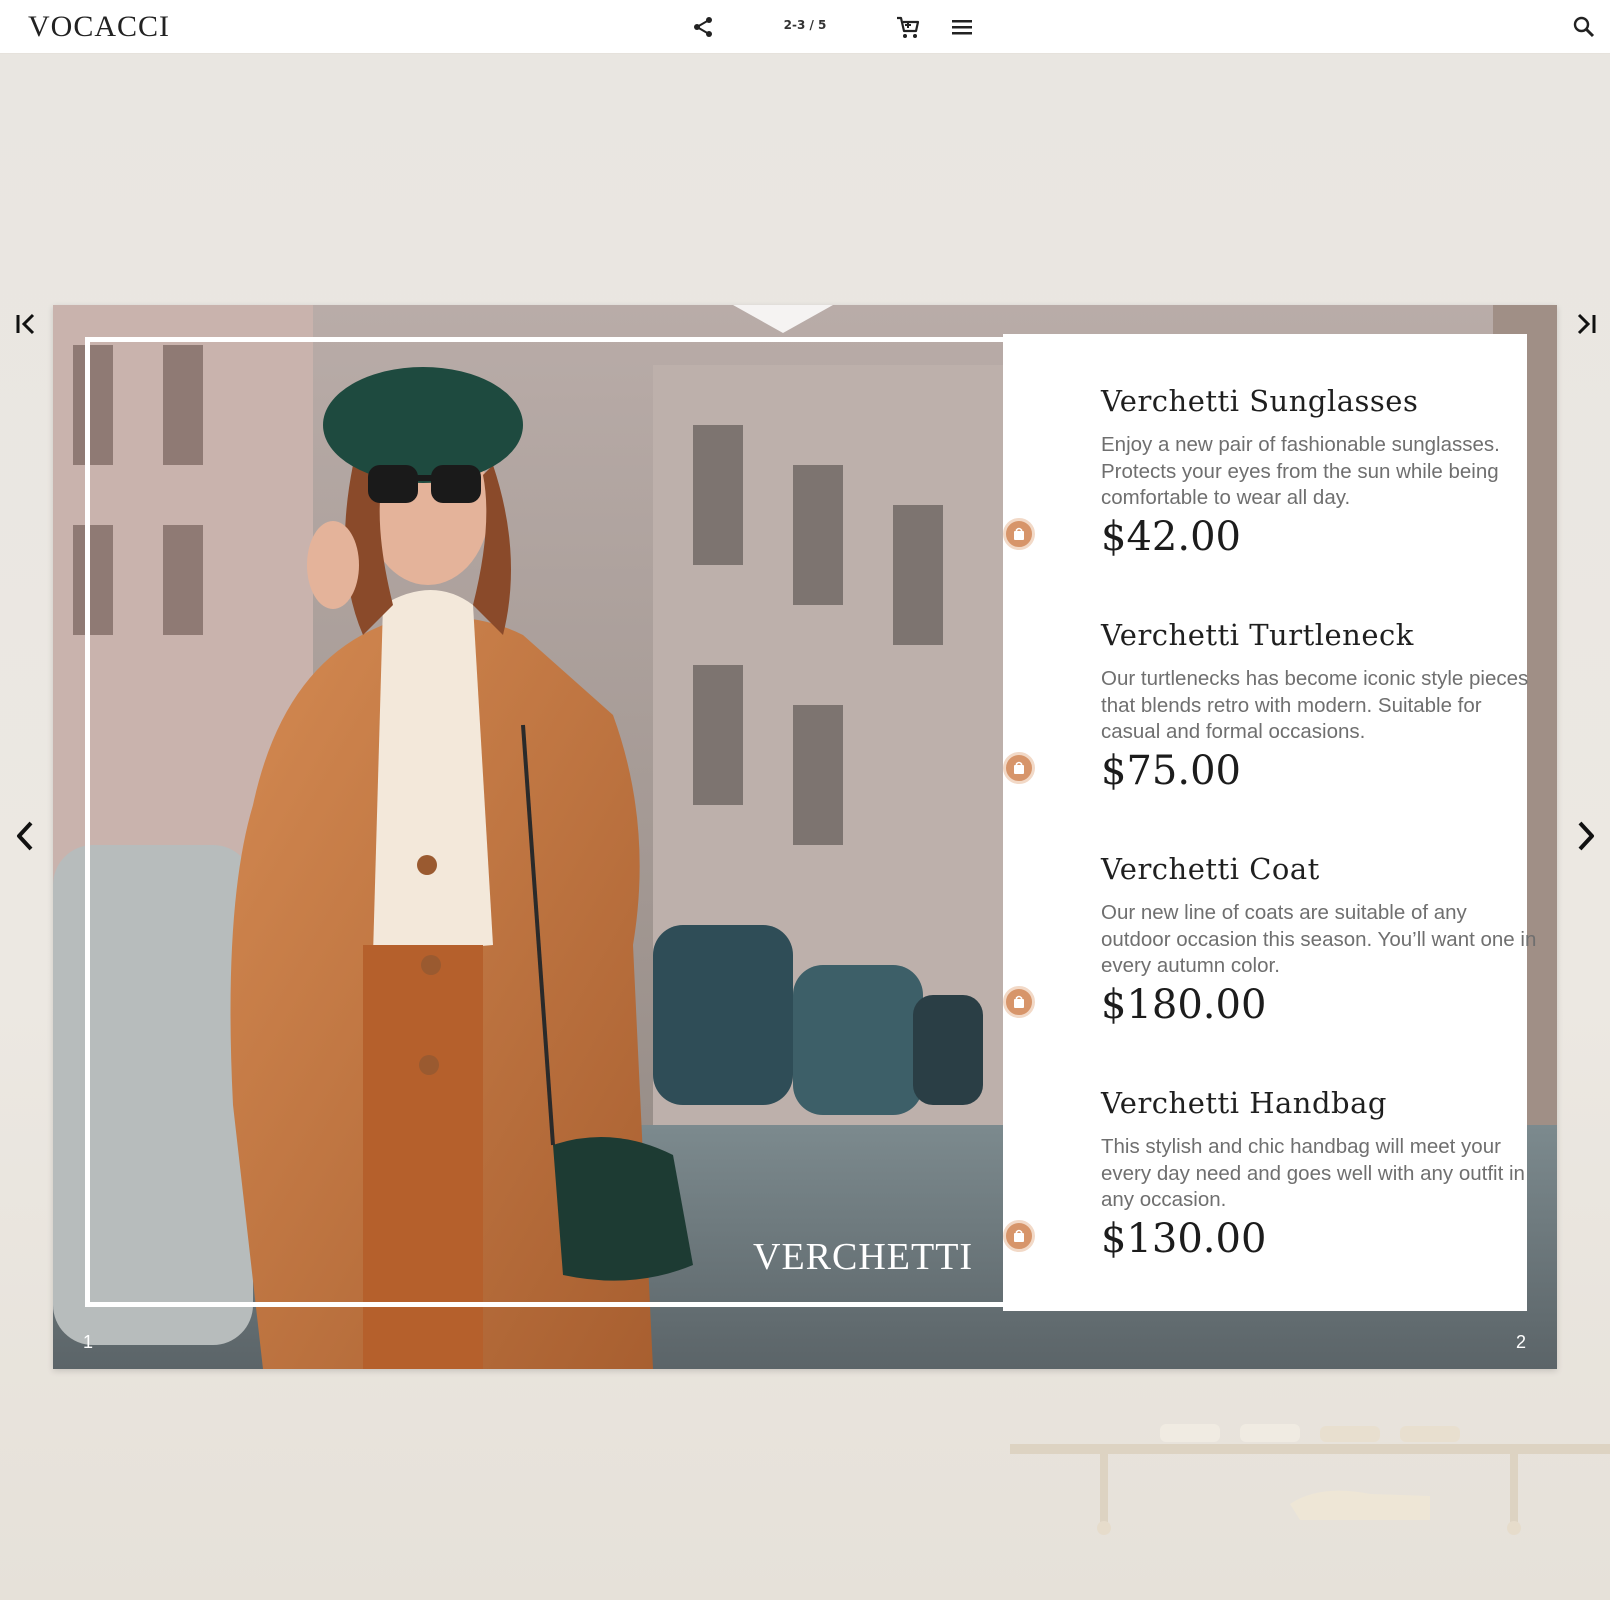 The height and width of the screenshot is (1600, 1610). What do you see at coordinates (1521, 1342) in the screenshot?
I see `right-page-number: 2` at bounding box center [1521, 1342].